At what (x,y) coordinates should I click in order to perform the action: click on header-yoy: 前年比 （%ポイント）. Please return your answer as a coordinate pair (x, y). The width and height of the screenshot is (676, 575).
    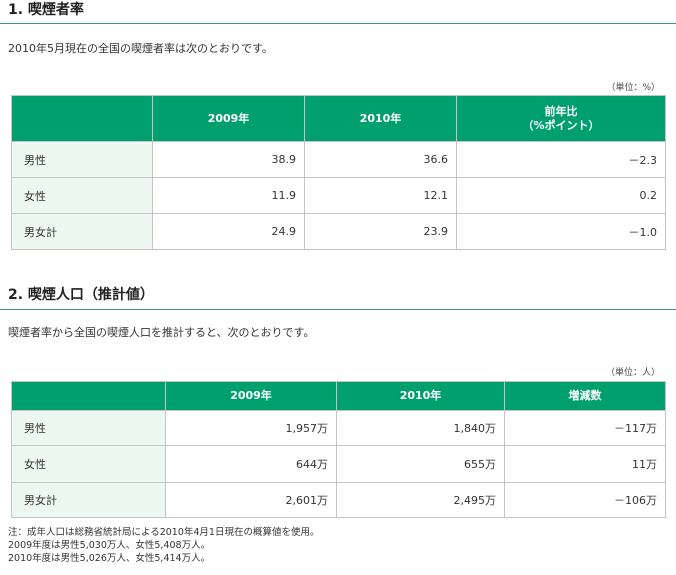
    Looking at the image, I should click on (561, 118).